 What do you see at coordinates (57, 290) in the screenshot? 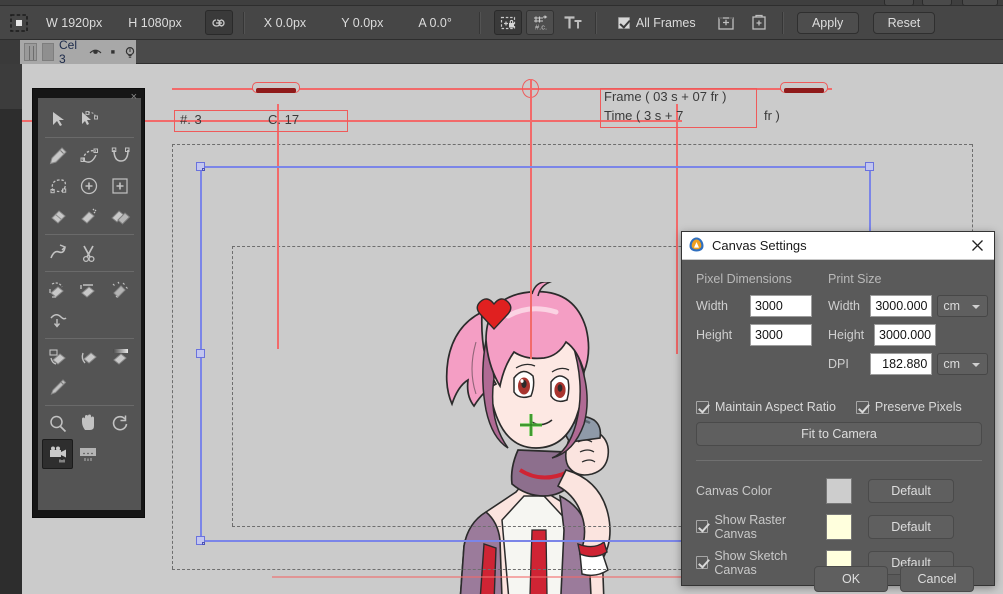
I see `paint-dashed-icon` at bounding box center [57, 290].